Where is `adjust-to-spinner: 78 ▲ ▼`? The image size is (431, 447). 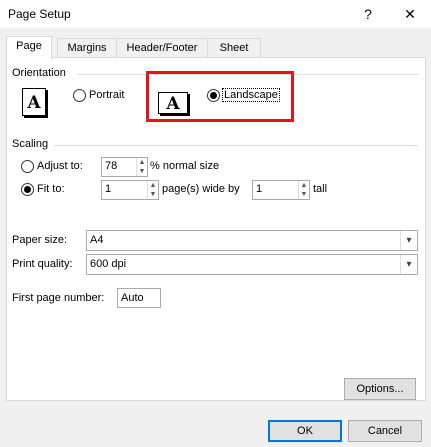
adjust-to-spinner: 78 ▲ ▼ is located at coordinates (124, 167).